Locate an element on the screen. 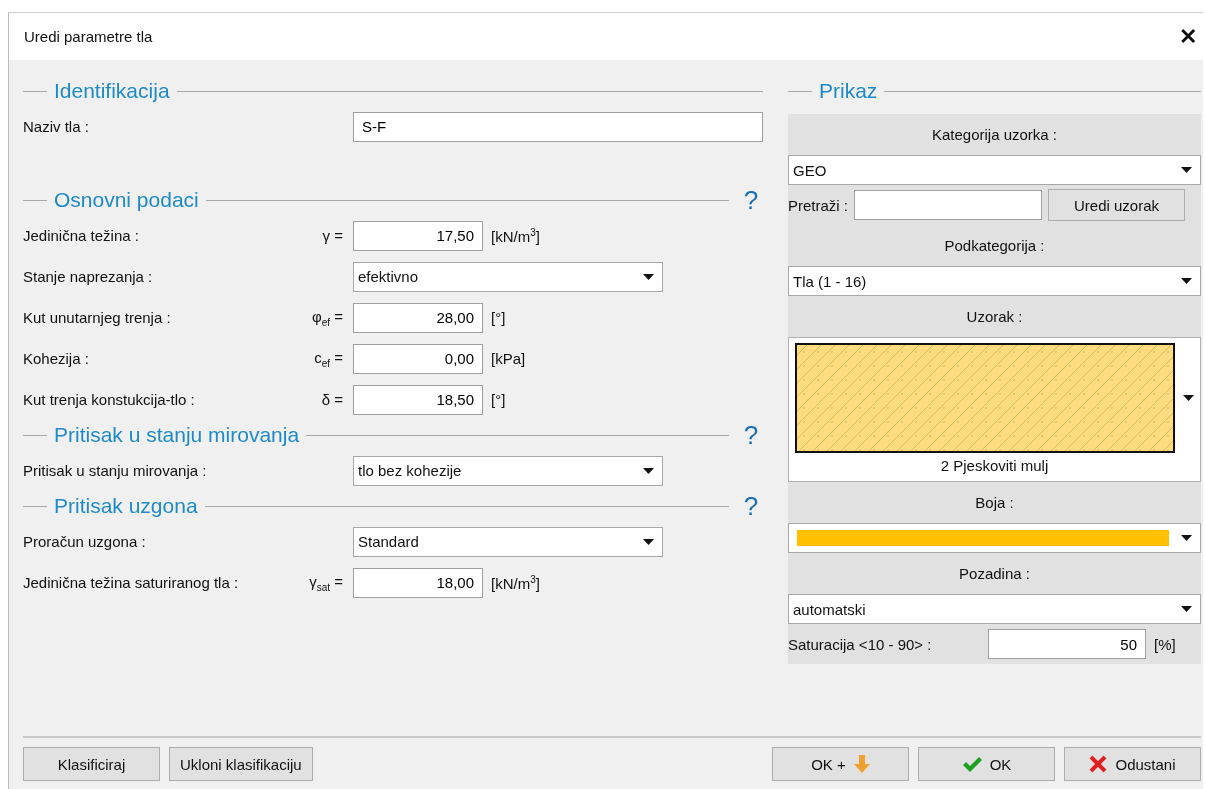 The image size is (1205, 789). symbol-label: φ$_{ef}$ = is located at coordinates (327, 317).